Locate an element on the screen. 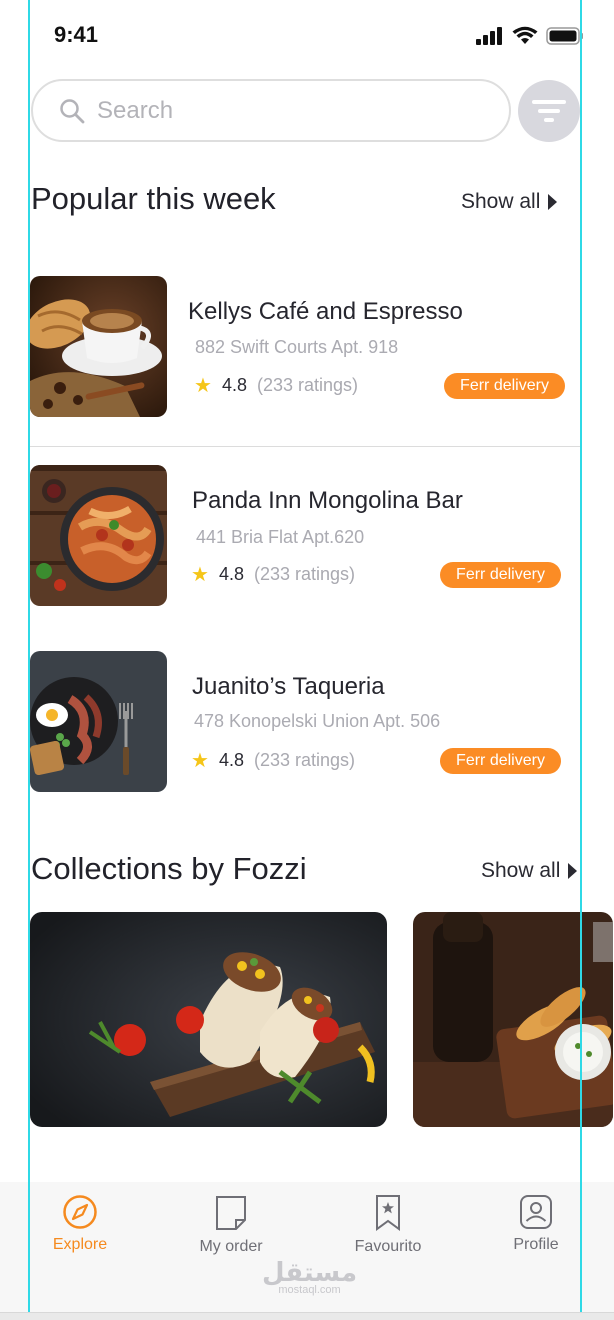 This screenshot has height=1320, width=614. restaurant-address: 478 Konopelski Union Apt. 506 is located at coordinates (317, 721).